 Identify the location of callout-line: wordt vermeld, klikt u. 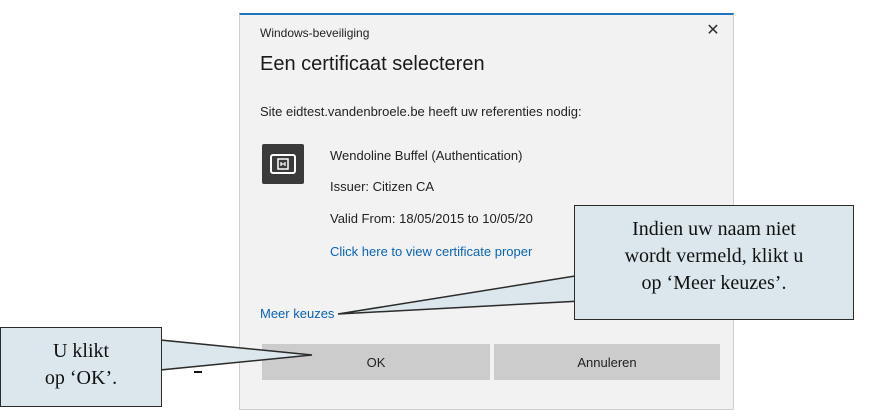
(714, 256).